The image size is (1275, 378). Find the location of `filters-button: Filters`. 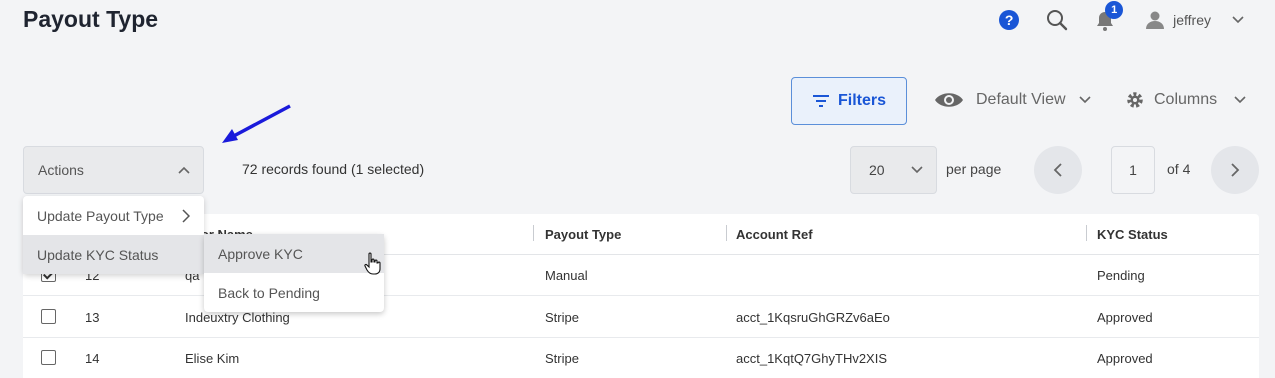

filters-button: Filters is located at coordinates (849, 101).